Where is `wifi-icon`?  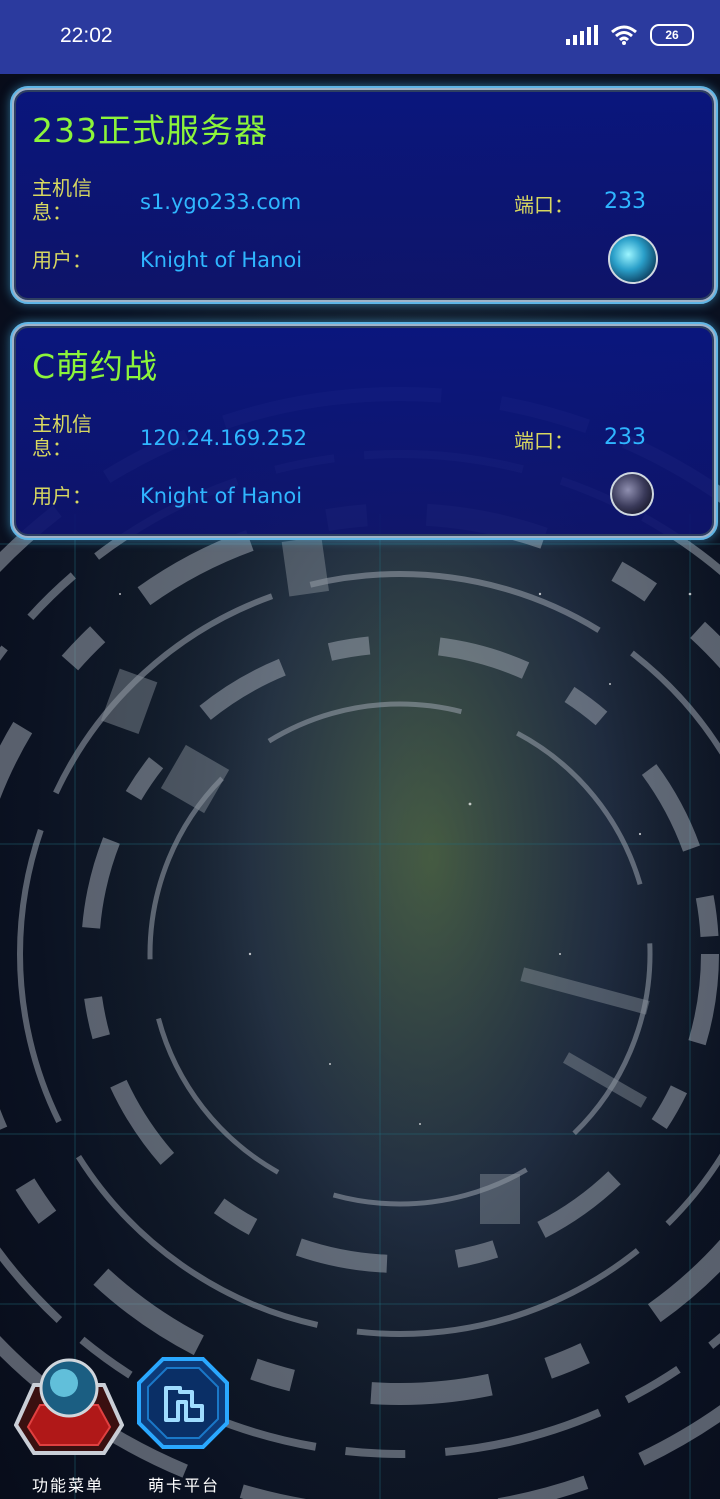 wifi-icon is located at coordinates (624, 35).